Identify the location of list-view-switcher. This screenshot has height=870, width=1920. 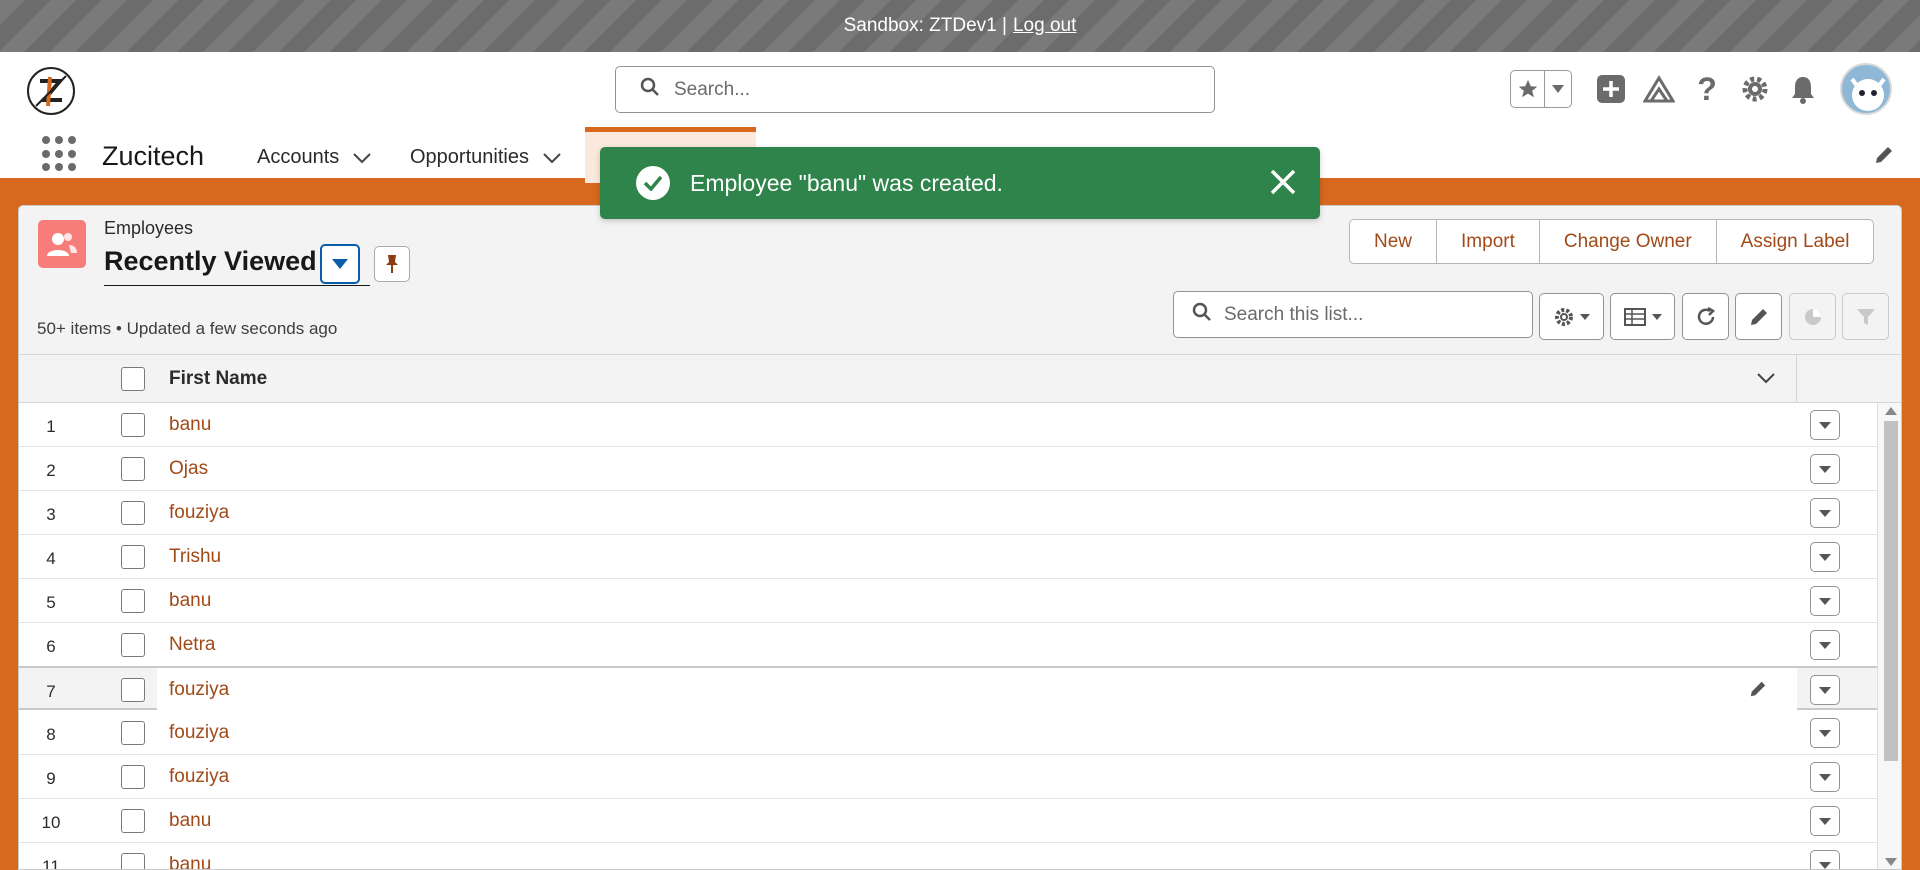
(340, 264).